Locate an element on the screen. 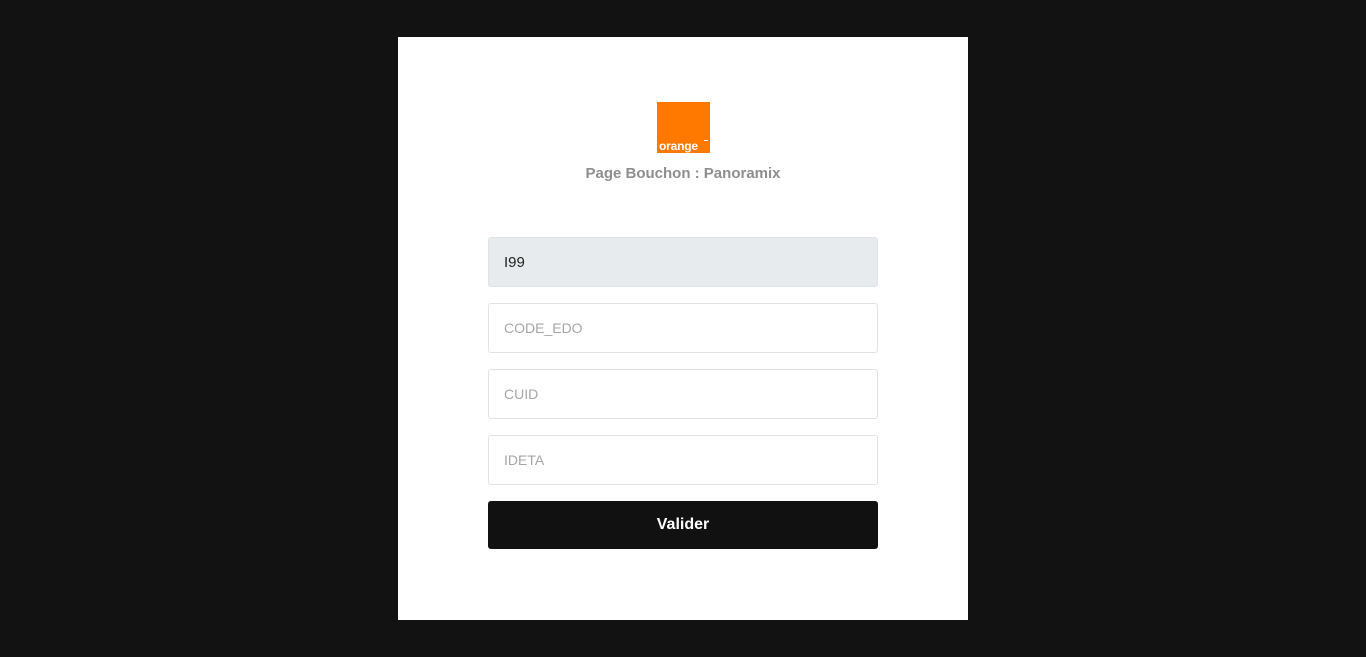 The height and width of the screenshot is (657, 1366). first-field-input is located at coordinates (683, 262).